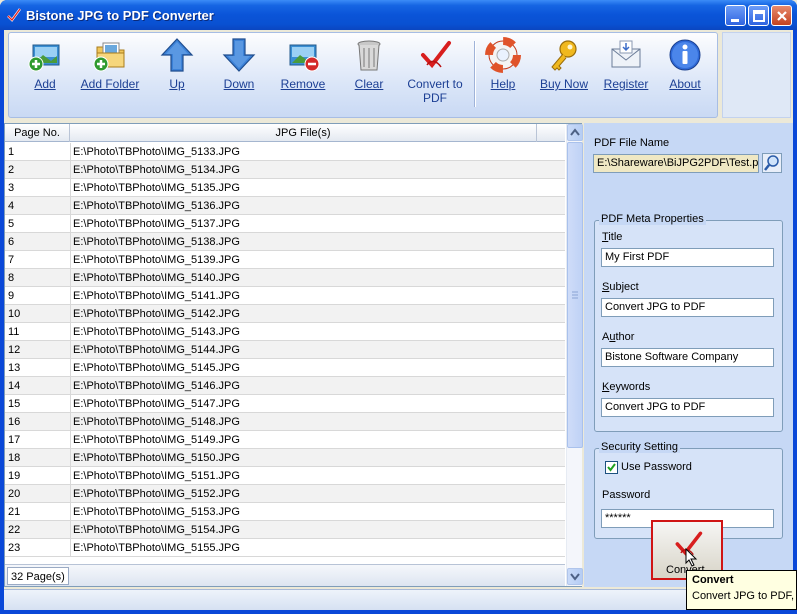 The height and width of the screenshot is (614, 797). I want to click on table-row: 20 E:\Photo\TBPhoto\IMG_5152.JPG, so click(285, 494).